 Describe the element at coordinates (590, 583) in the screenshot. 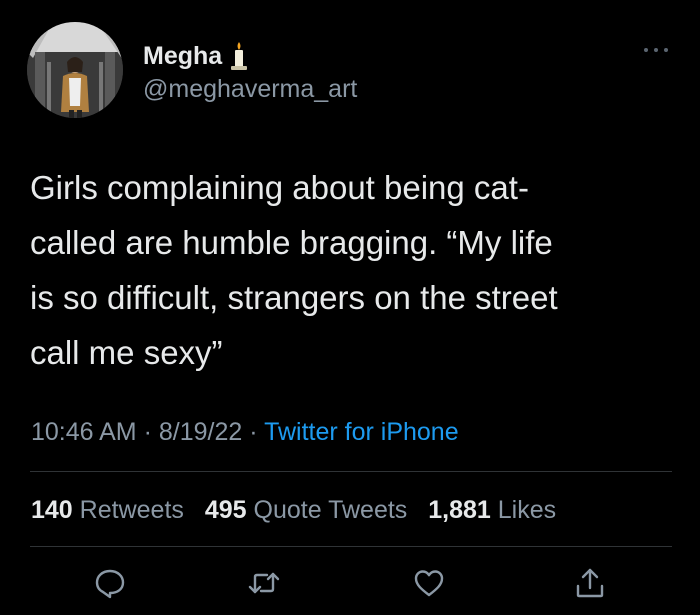

I see `share-icon` at that location.